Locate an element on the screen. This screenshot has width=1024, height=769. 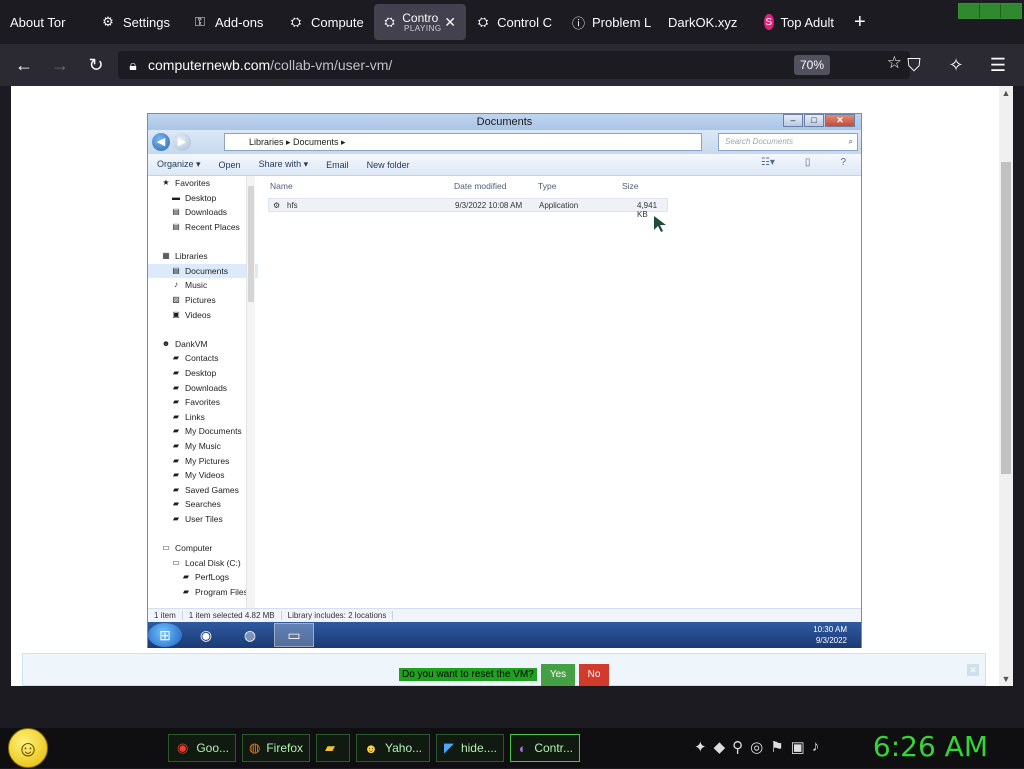
view-options-icon: ☷▾ is located at coordinates (768, 162).